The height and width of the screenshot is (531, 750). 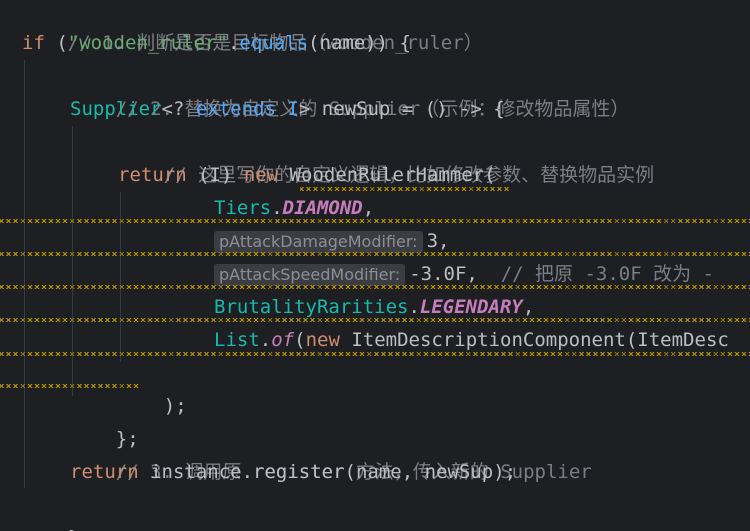 What do you see at coordinates (310, 274) in the screenshot?
I see `parameter-hint: pAttackSpeedModifier:` at bounding box center [310, 274].